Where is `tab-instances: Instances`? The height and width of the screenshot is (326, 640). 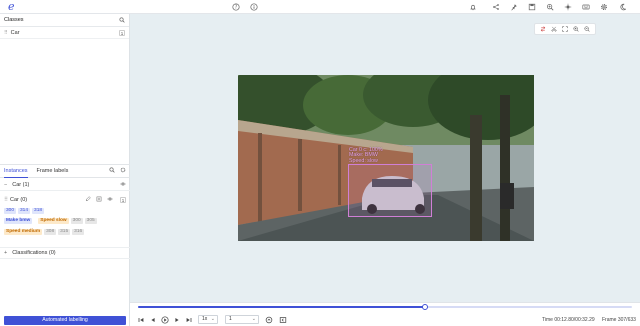 tab-instances: Instances is located at coordinates (16, 171).